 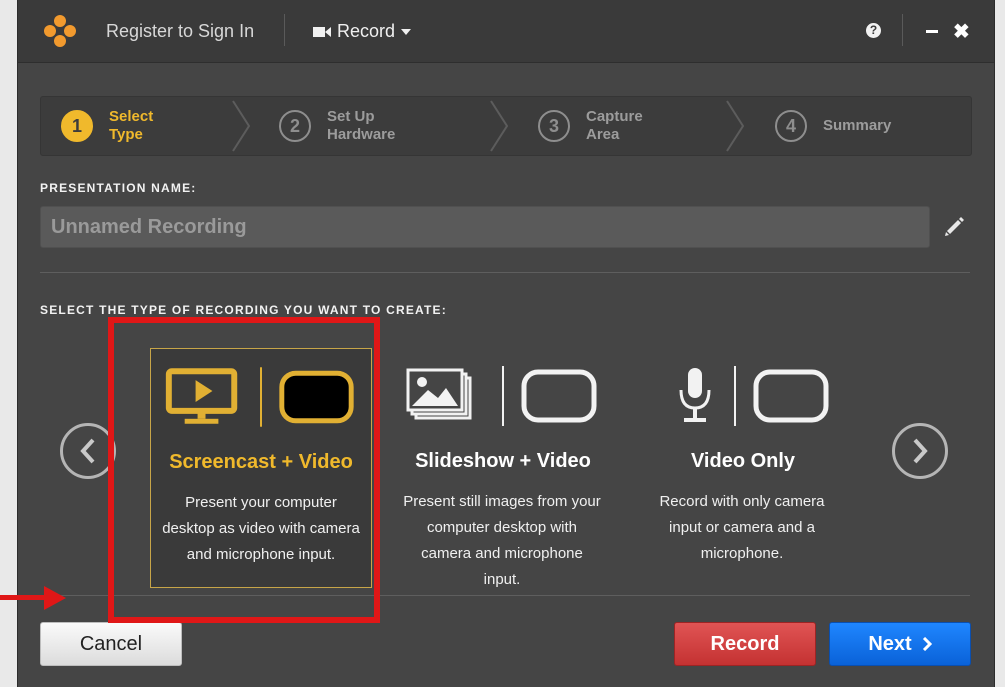 I want to click on minimize-icon, so click(x=932, y=31).